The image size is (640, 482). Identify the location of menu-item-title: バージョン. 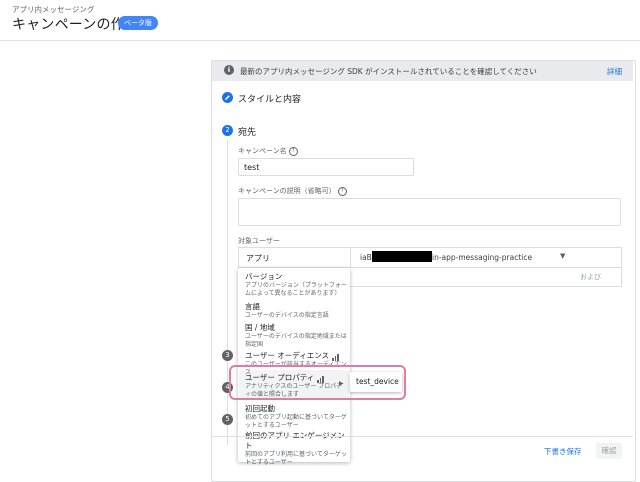
(264, 276).